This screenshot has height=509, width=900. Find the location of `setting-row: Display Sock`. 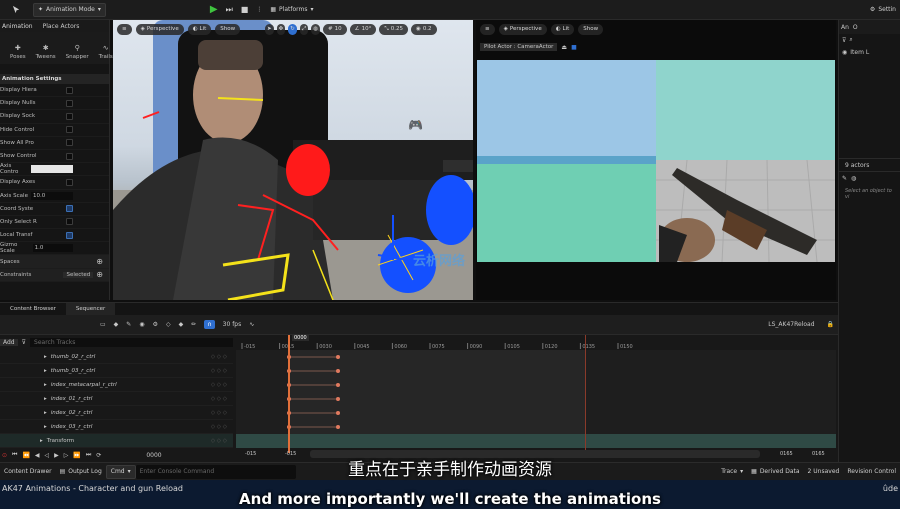

setting-row: Display Sock is located at coordinates (54, 117).